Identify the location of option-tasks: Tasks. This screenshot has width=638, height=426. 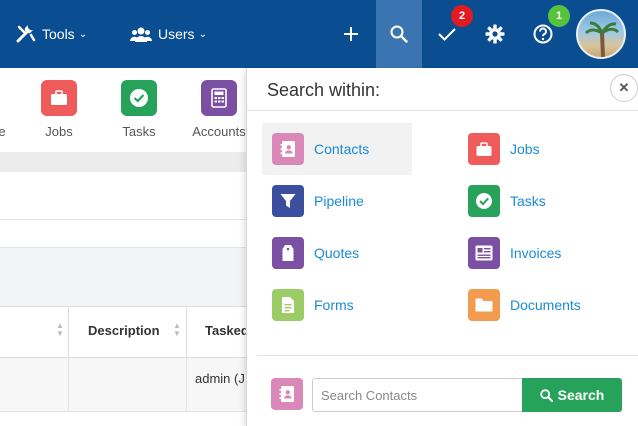
(533, 201).